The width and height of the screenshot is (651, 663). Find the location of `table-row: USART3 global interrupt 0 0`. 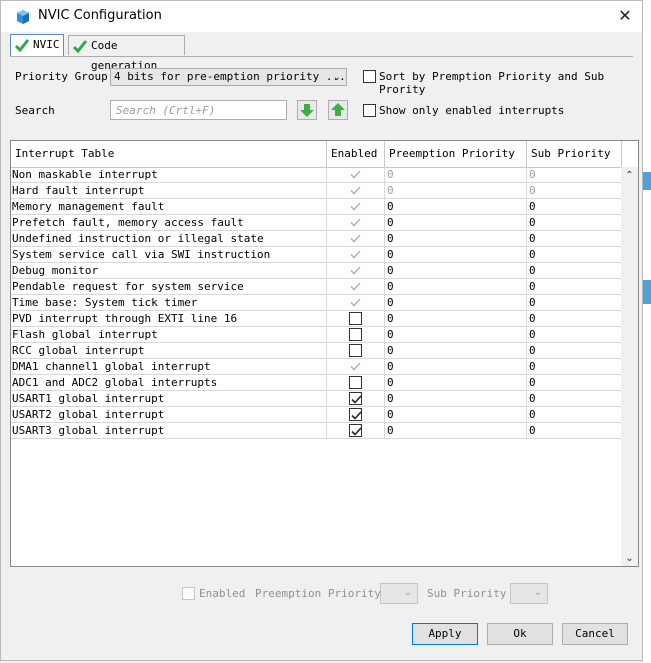

table-row: USART3 global interrupt 0 0 is located at coordinates (316, 431).